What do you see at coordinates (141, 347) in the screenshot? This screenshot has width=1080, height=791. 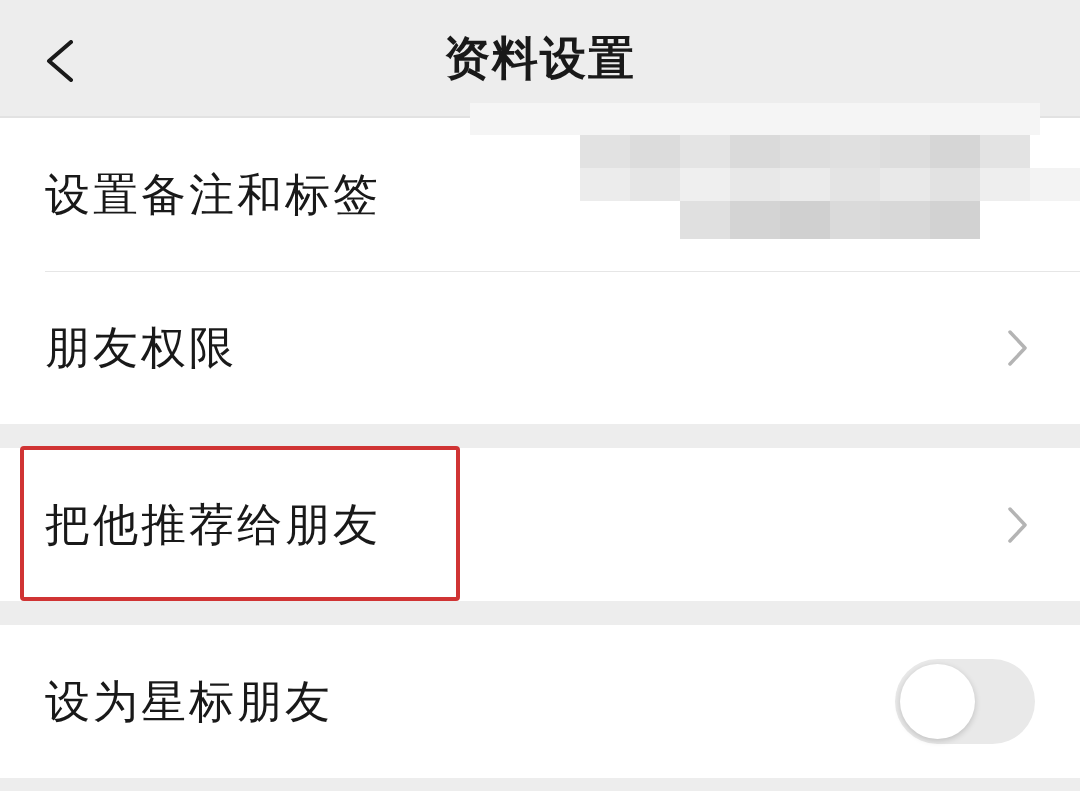 I see `setting-label: 朋友权限` at bounding box center [141, 347].